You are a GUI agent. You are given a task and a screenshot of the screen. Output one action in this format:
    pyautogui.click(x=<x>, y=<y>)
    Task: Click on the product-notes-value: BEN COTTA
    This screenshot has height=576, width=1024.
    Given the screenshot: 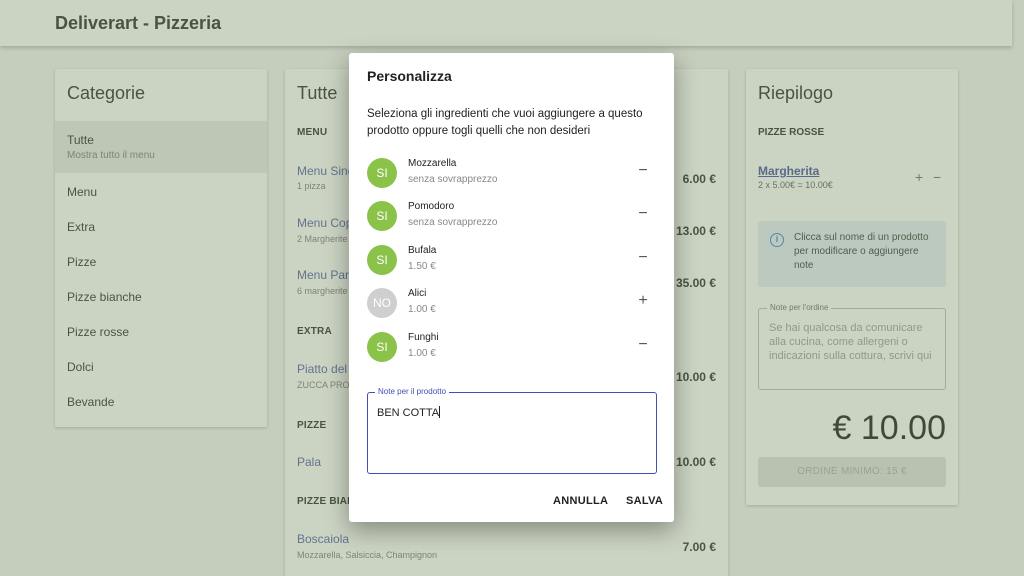 What is the action you would take?
    pyautogui.click(x=409, y=412)
    